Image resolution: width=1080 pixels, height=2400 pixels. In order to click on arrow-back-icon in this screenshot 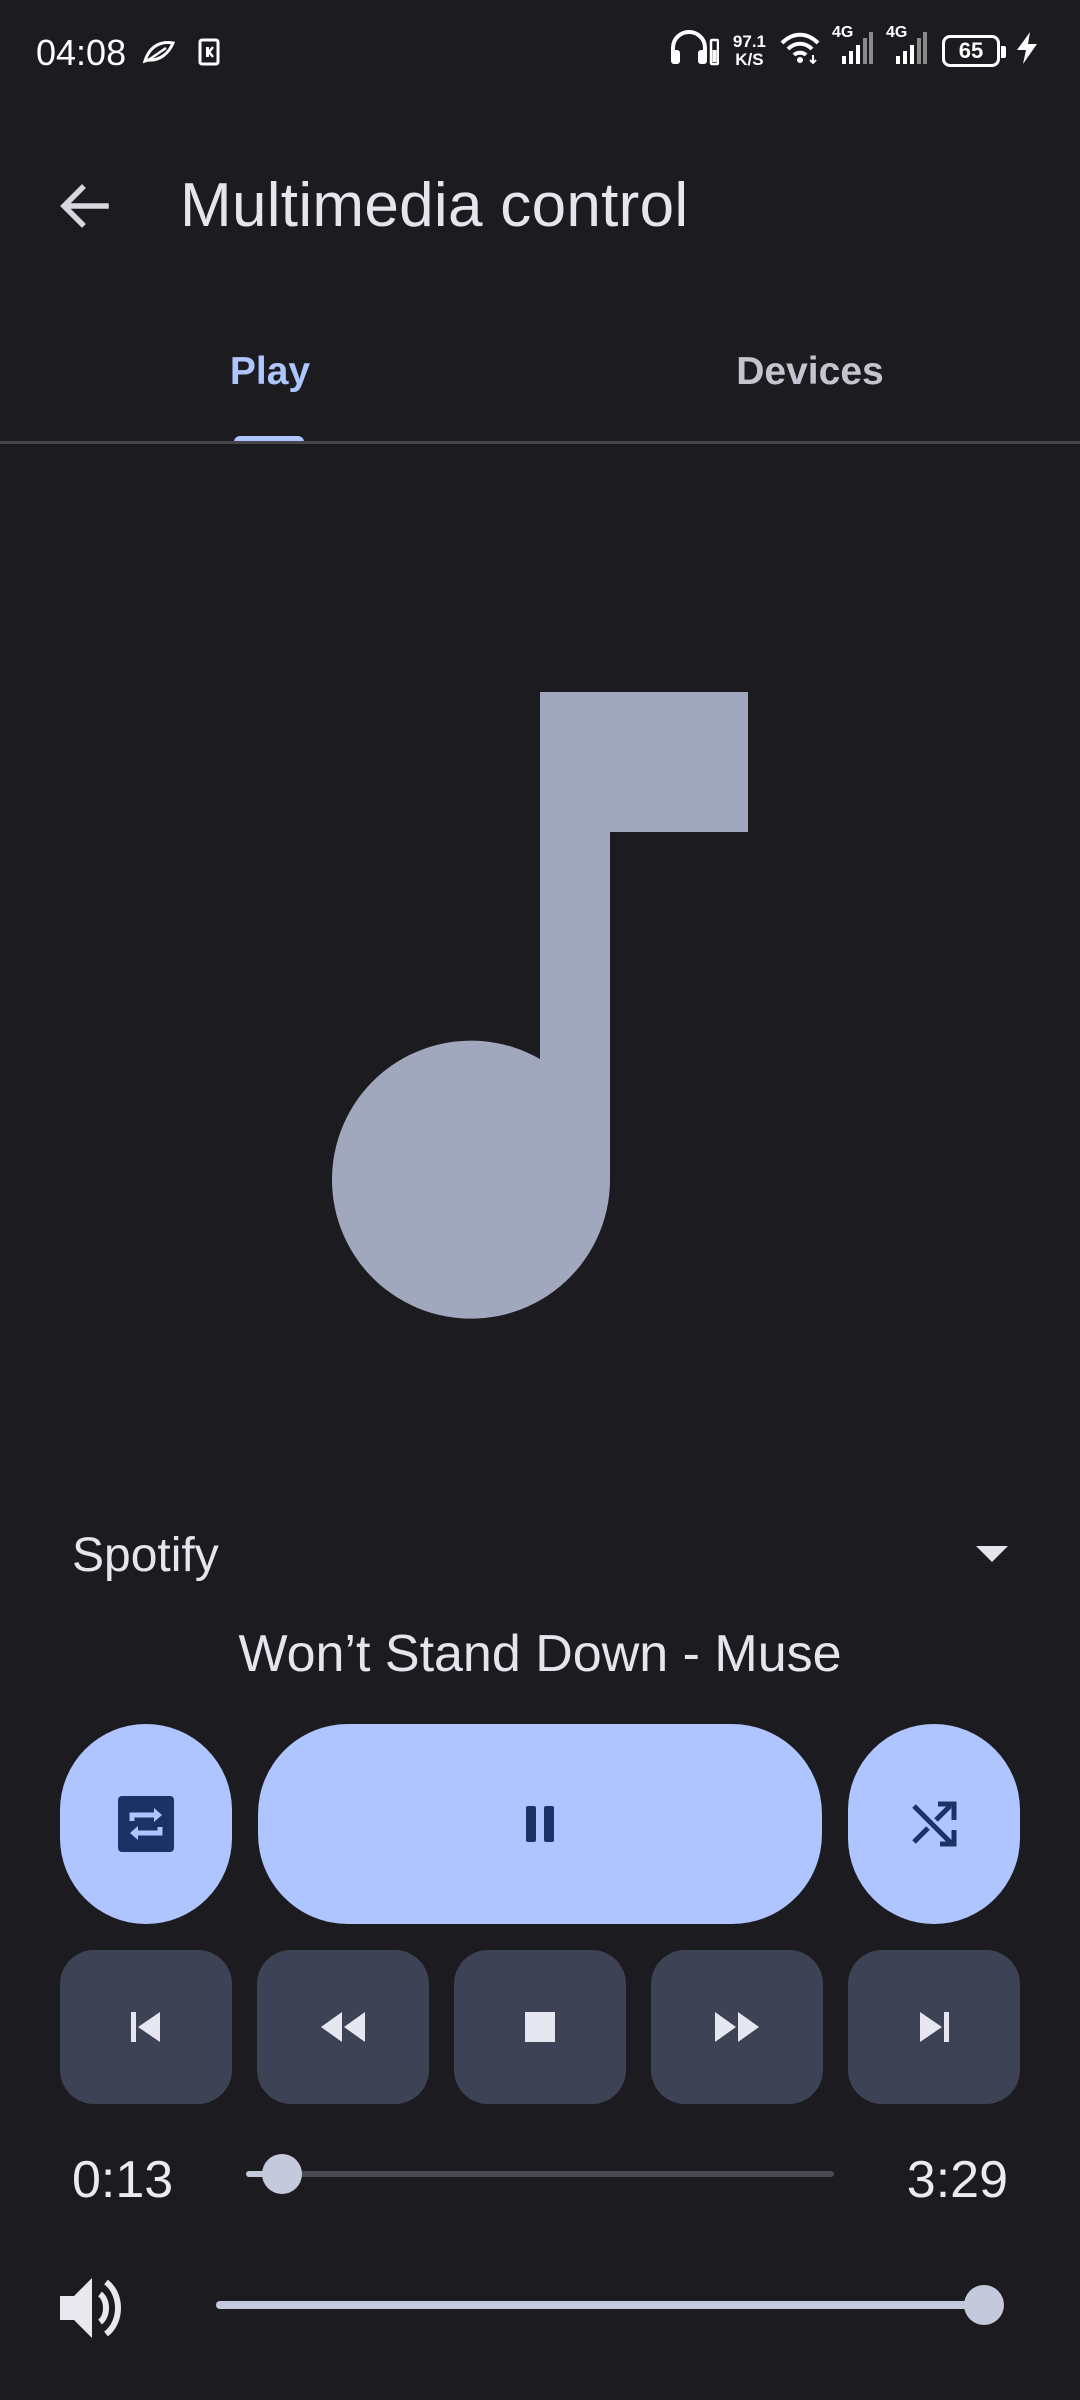, I will do `click(84, 206)`.